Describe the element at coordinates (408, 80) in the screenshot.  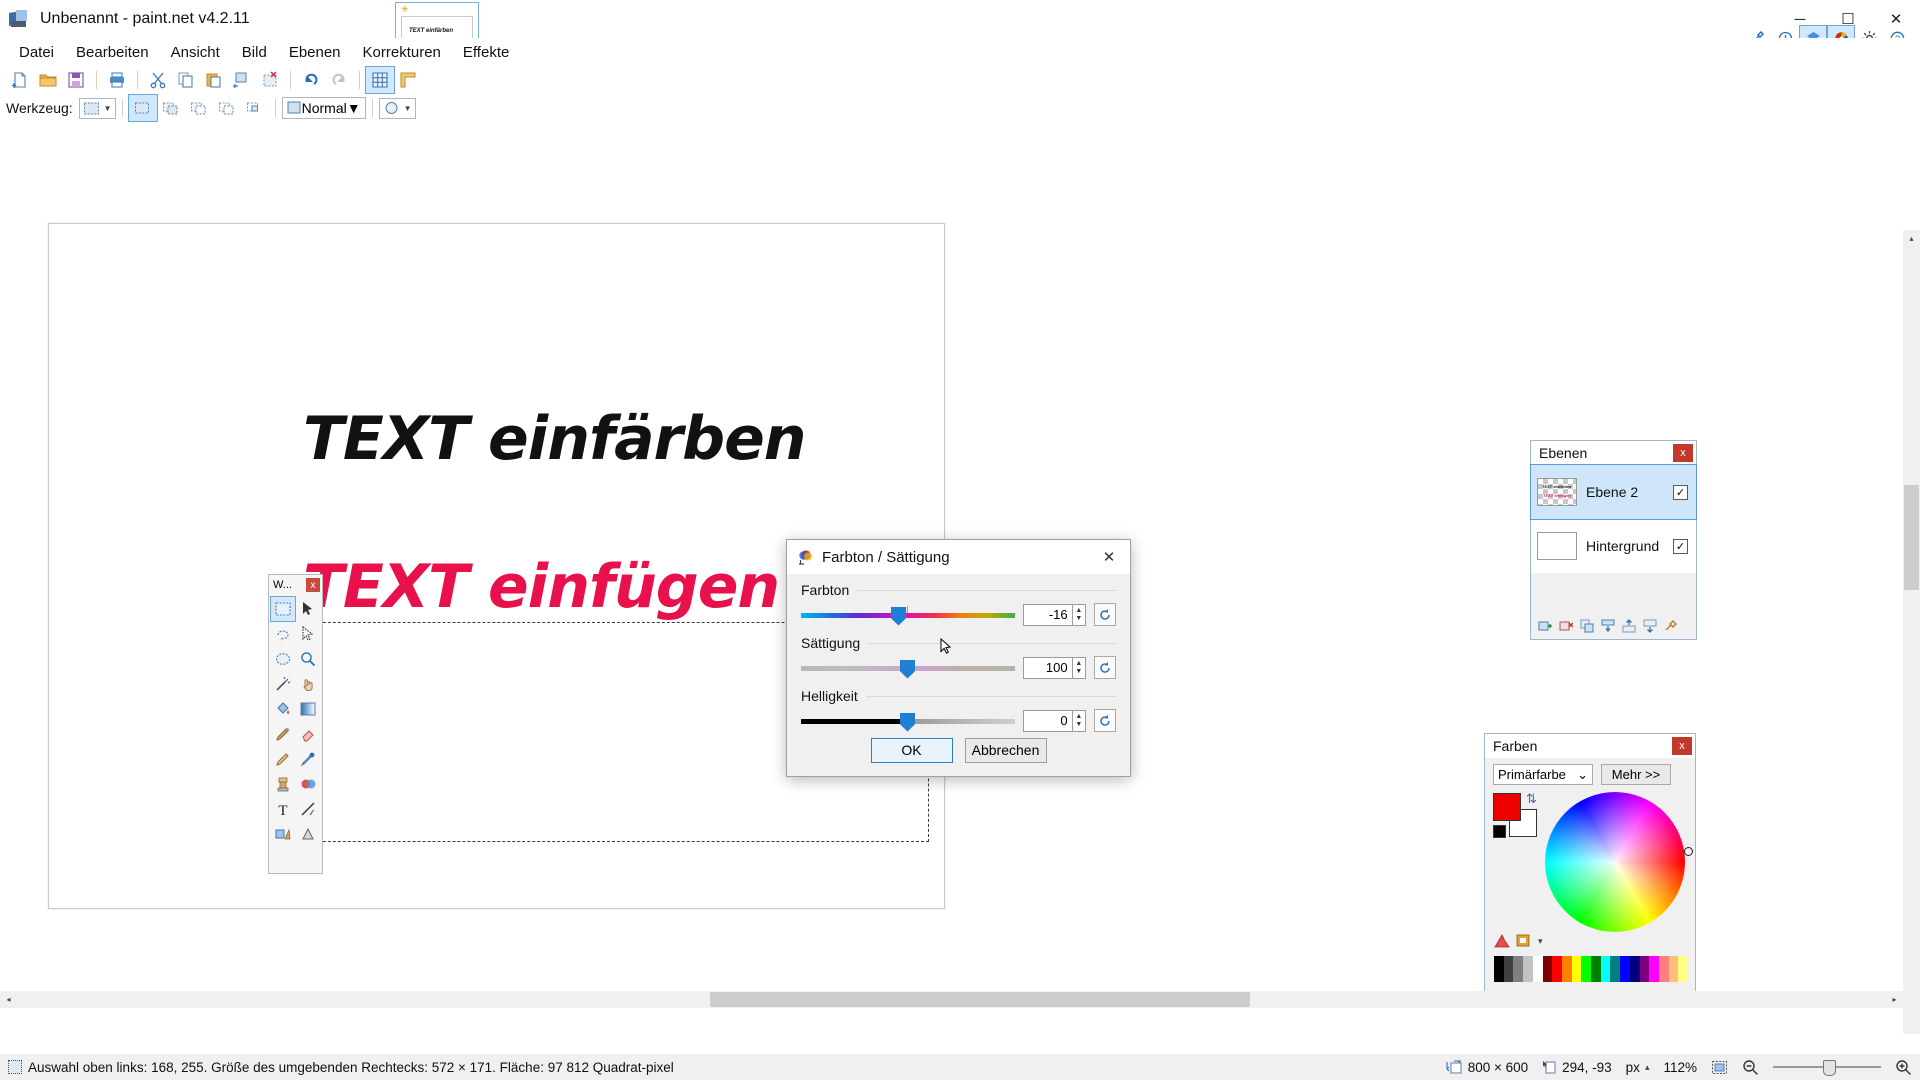
I see `rulers-icon` at that location.